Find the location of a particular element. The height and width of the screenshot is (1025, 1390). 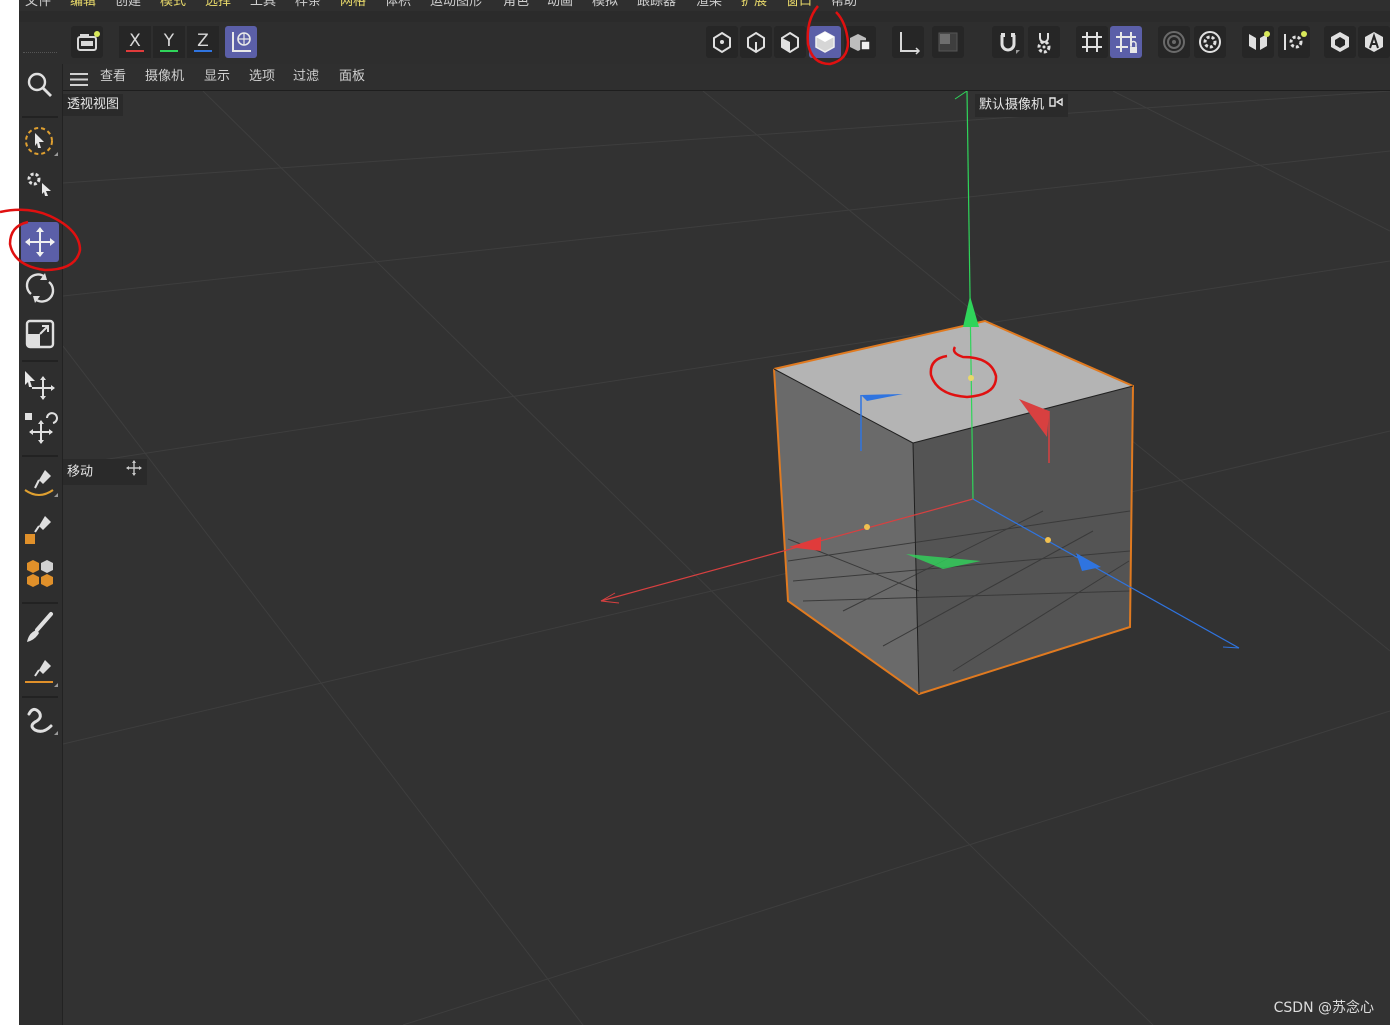

viewport-menu-panel: 面板 is located at coordinates (352, 77).